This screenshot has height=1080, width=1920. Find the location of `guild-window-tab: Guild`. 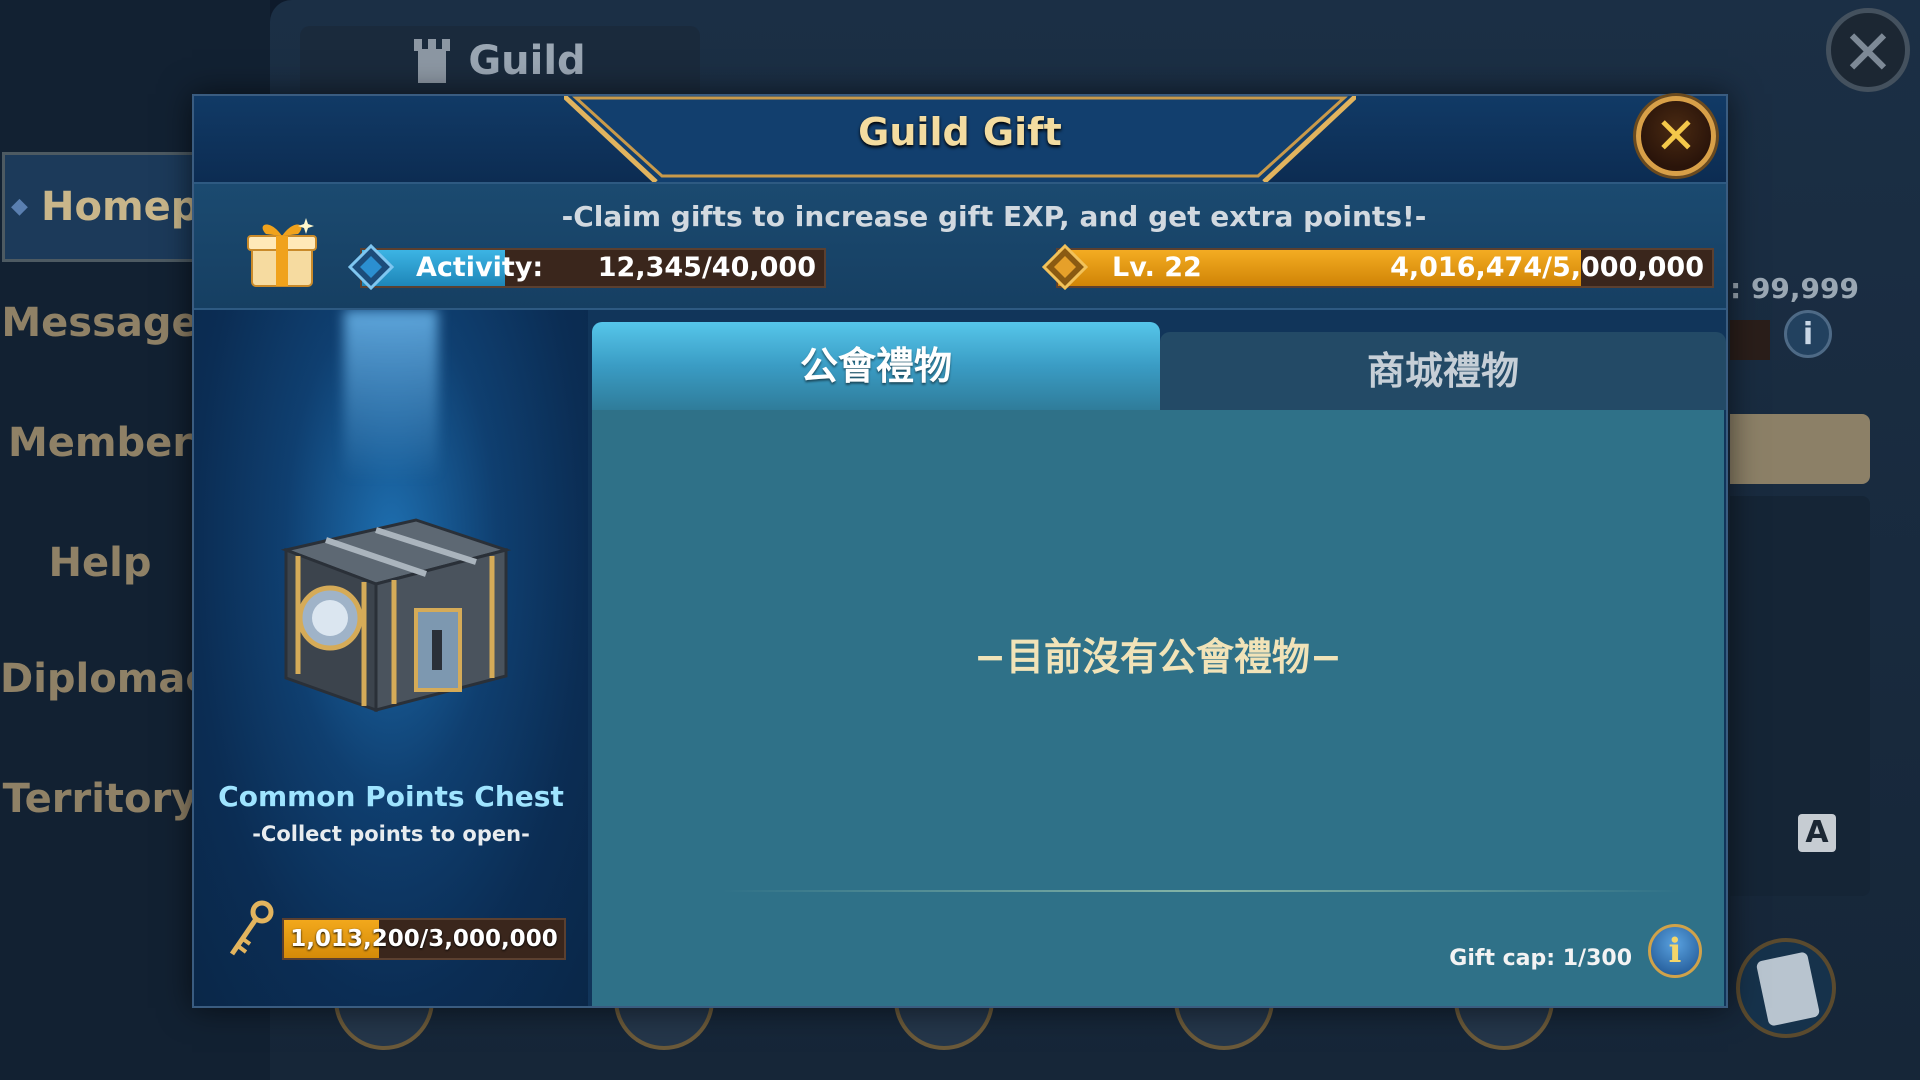

guild-window-tab: Guild is located at coordinates (500, 61).